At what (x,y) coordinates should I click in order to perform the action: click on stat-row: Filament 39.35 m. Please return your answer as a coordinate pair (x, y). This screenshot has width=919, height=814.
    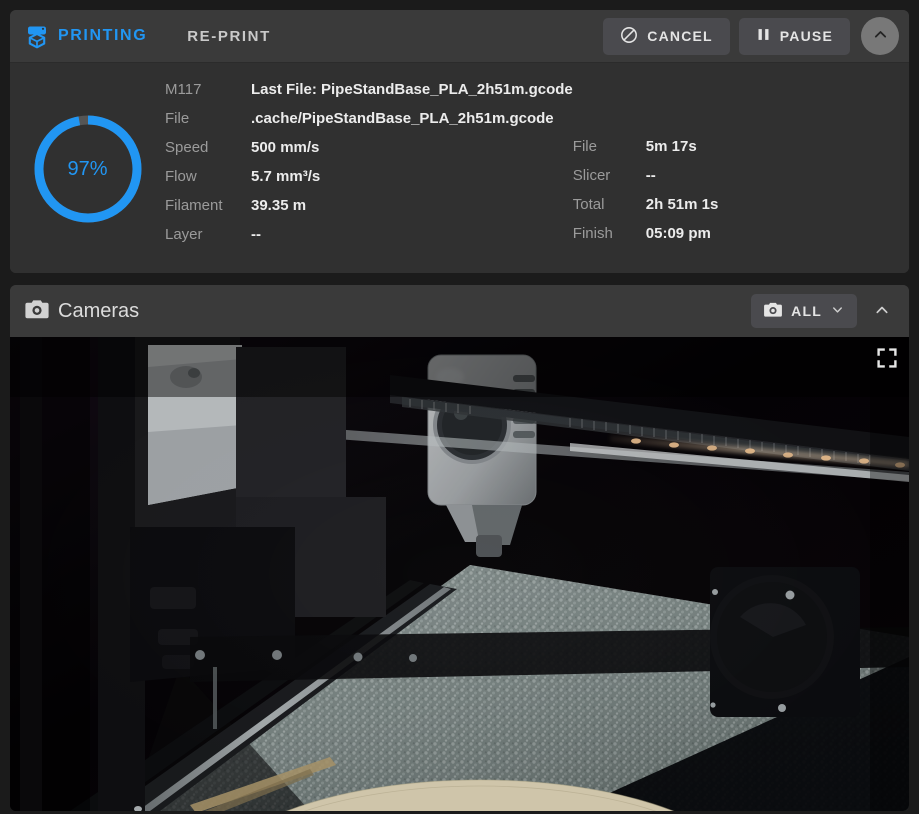
    Looking at the image, I should click on (369, 211).